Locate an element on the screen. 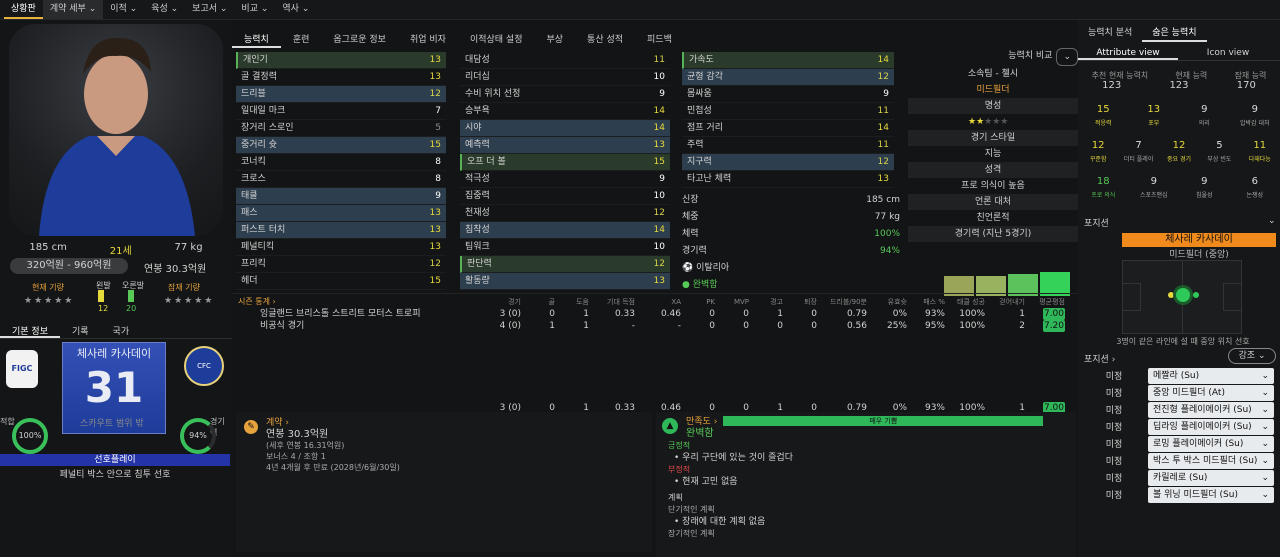 The width and height of the screenshot is (1280, 557). role-row: 미정 볼 위닝 미드필더 (Su) ⌄ is located at coordinates (1181, 494).